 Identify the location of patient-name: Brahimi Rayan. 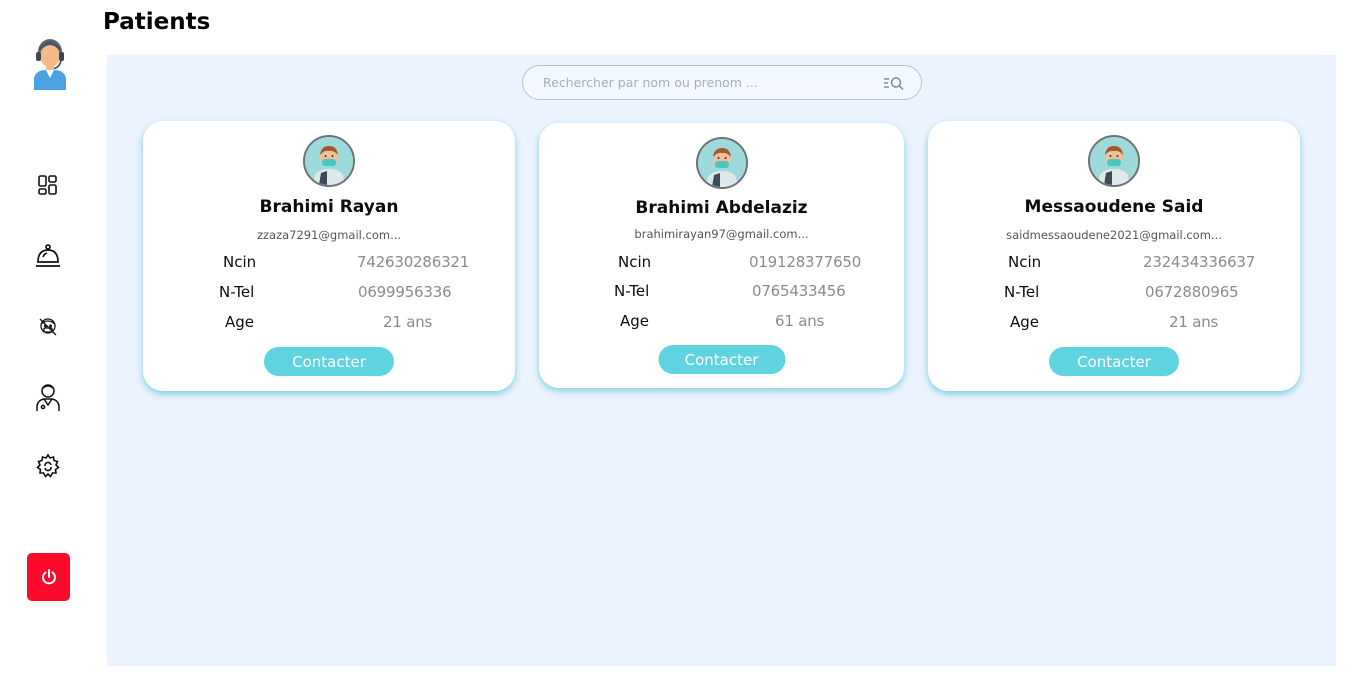
(329, 207).